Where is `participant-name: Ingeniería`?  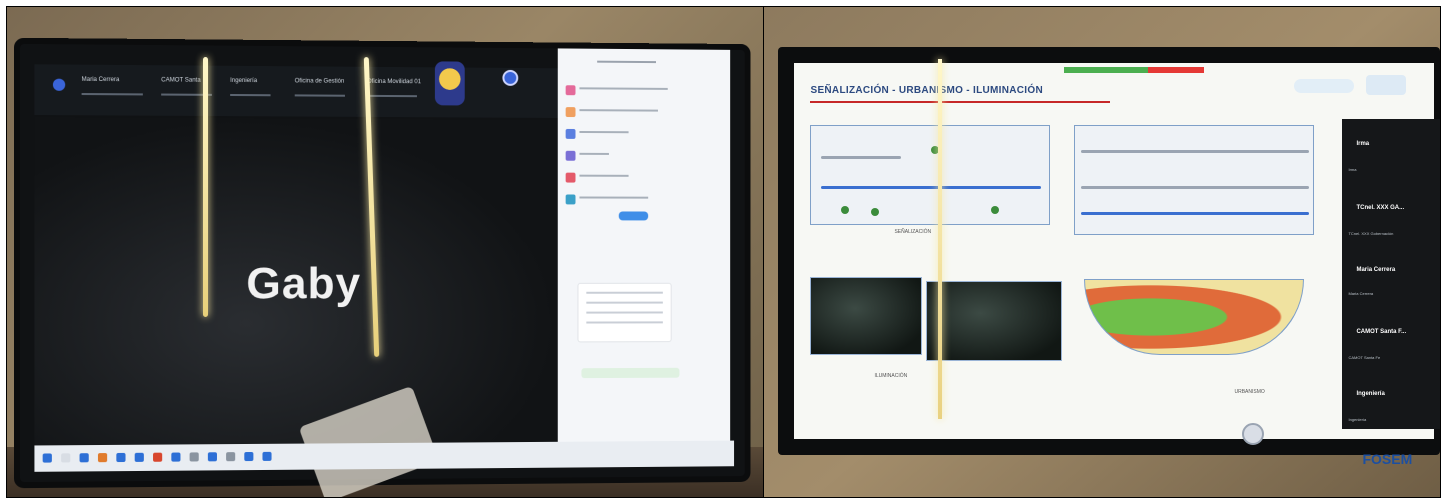
participant-name: Ingeniería is located at coordinates (1370, 394).